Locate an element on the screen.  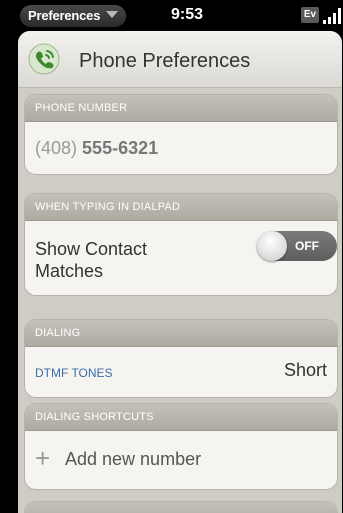
phone-number-group: PHONE NUMBER (408) 555-6321 is located at coordinates (181, 134).